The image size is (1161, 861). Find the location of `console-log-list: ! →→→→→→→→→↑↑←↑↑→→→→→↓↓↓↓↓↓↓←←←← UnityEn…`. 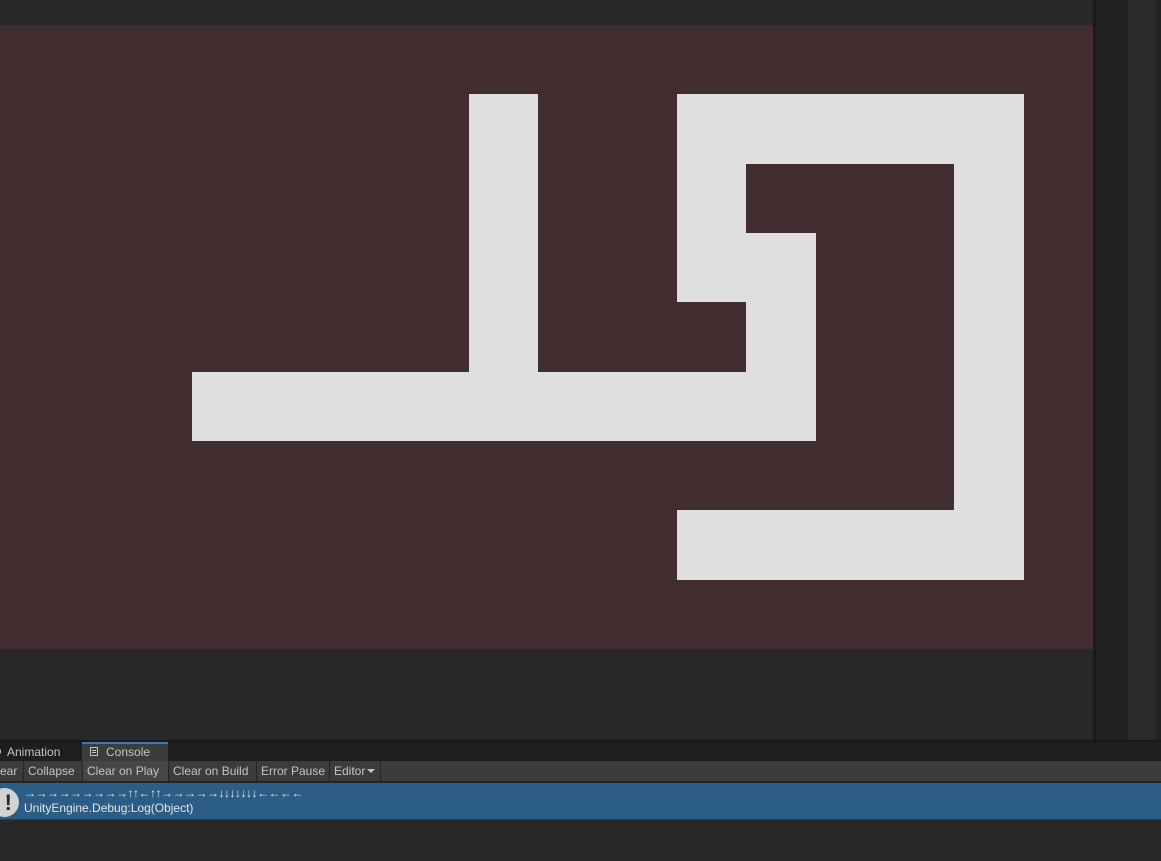

console-log-list: ! →→→→→→→→→↑↑←↑↑→→→→→↓↓↓↓↓↓↓←←←← UnityEn… is located at coordinates (580, 821).